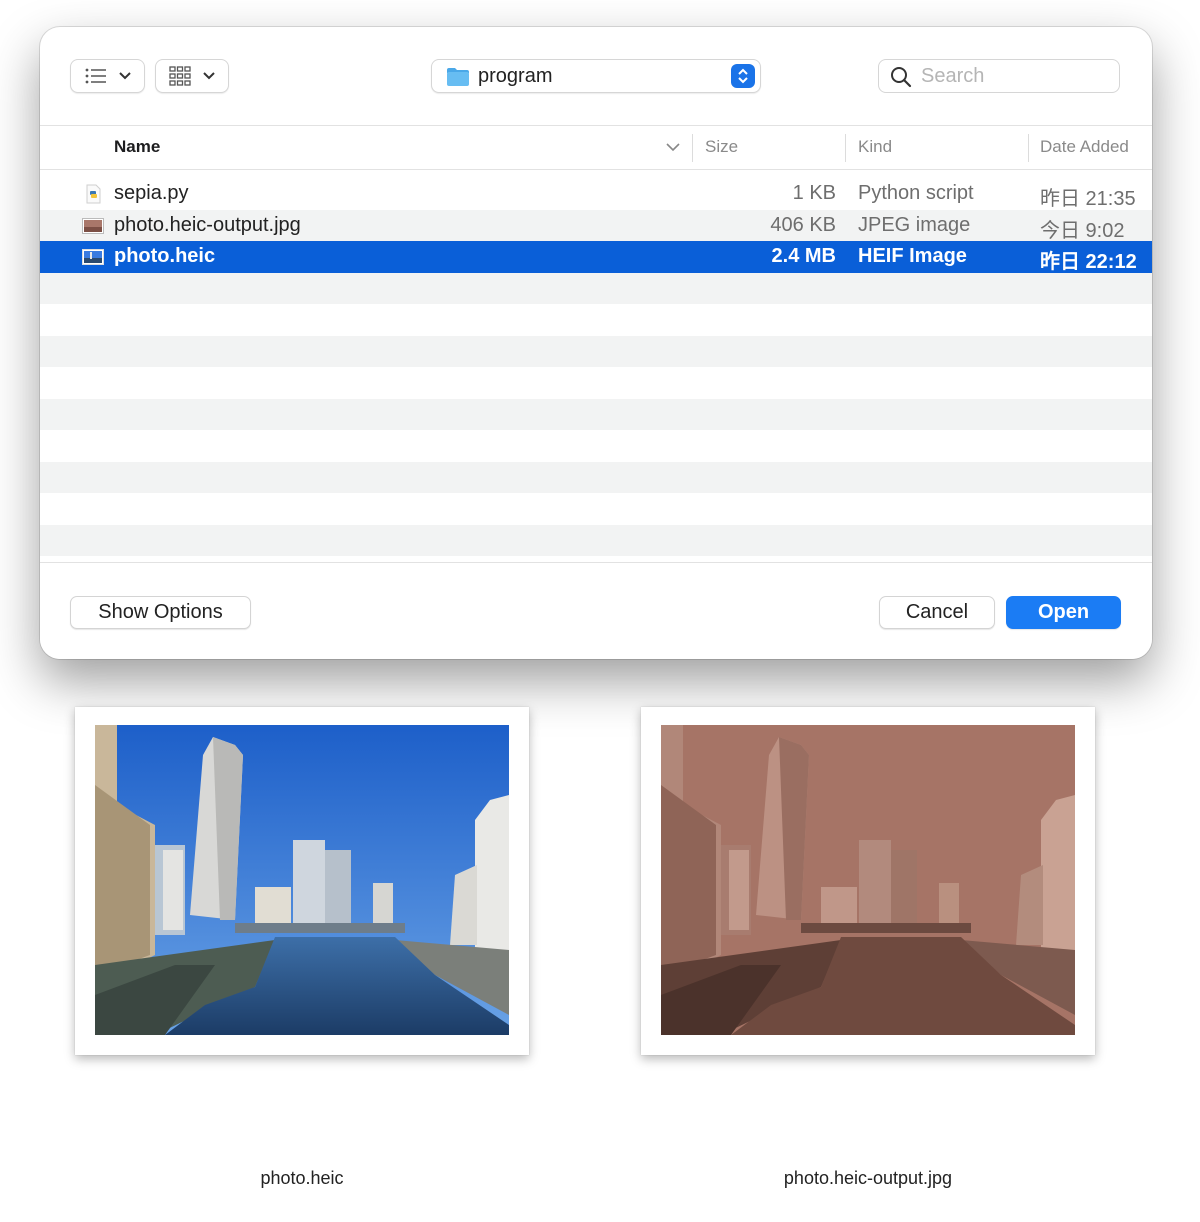 This screenshot has width=1200, height=1222. What do you see at coordinates (803, 224) in the screenshot?
I see `file-size: 406 KB` at bounding box center [803, 224].